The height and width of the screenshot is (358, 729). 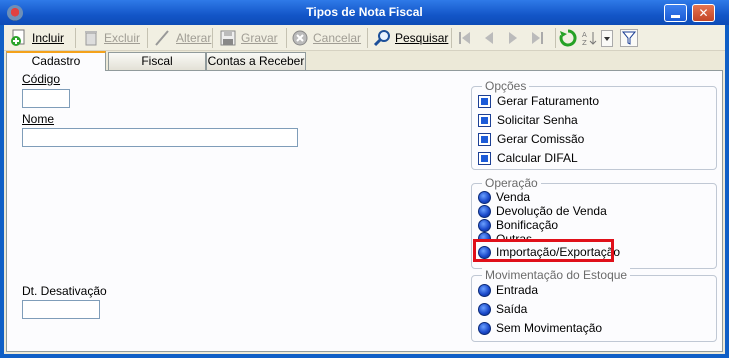 What do you see at coordinates (504, 197) in the screenshot?
I see `radio-venda: Venda` at bounding box center [504, 197].